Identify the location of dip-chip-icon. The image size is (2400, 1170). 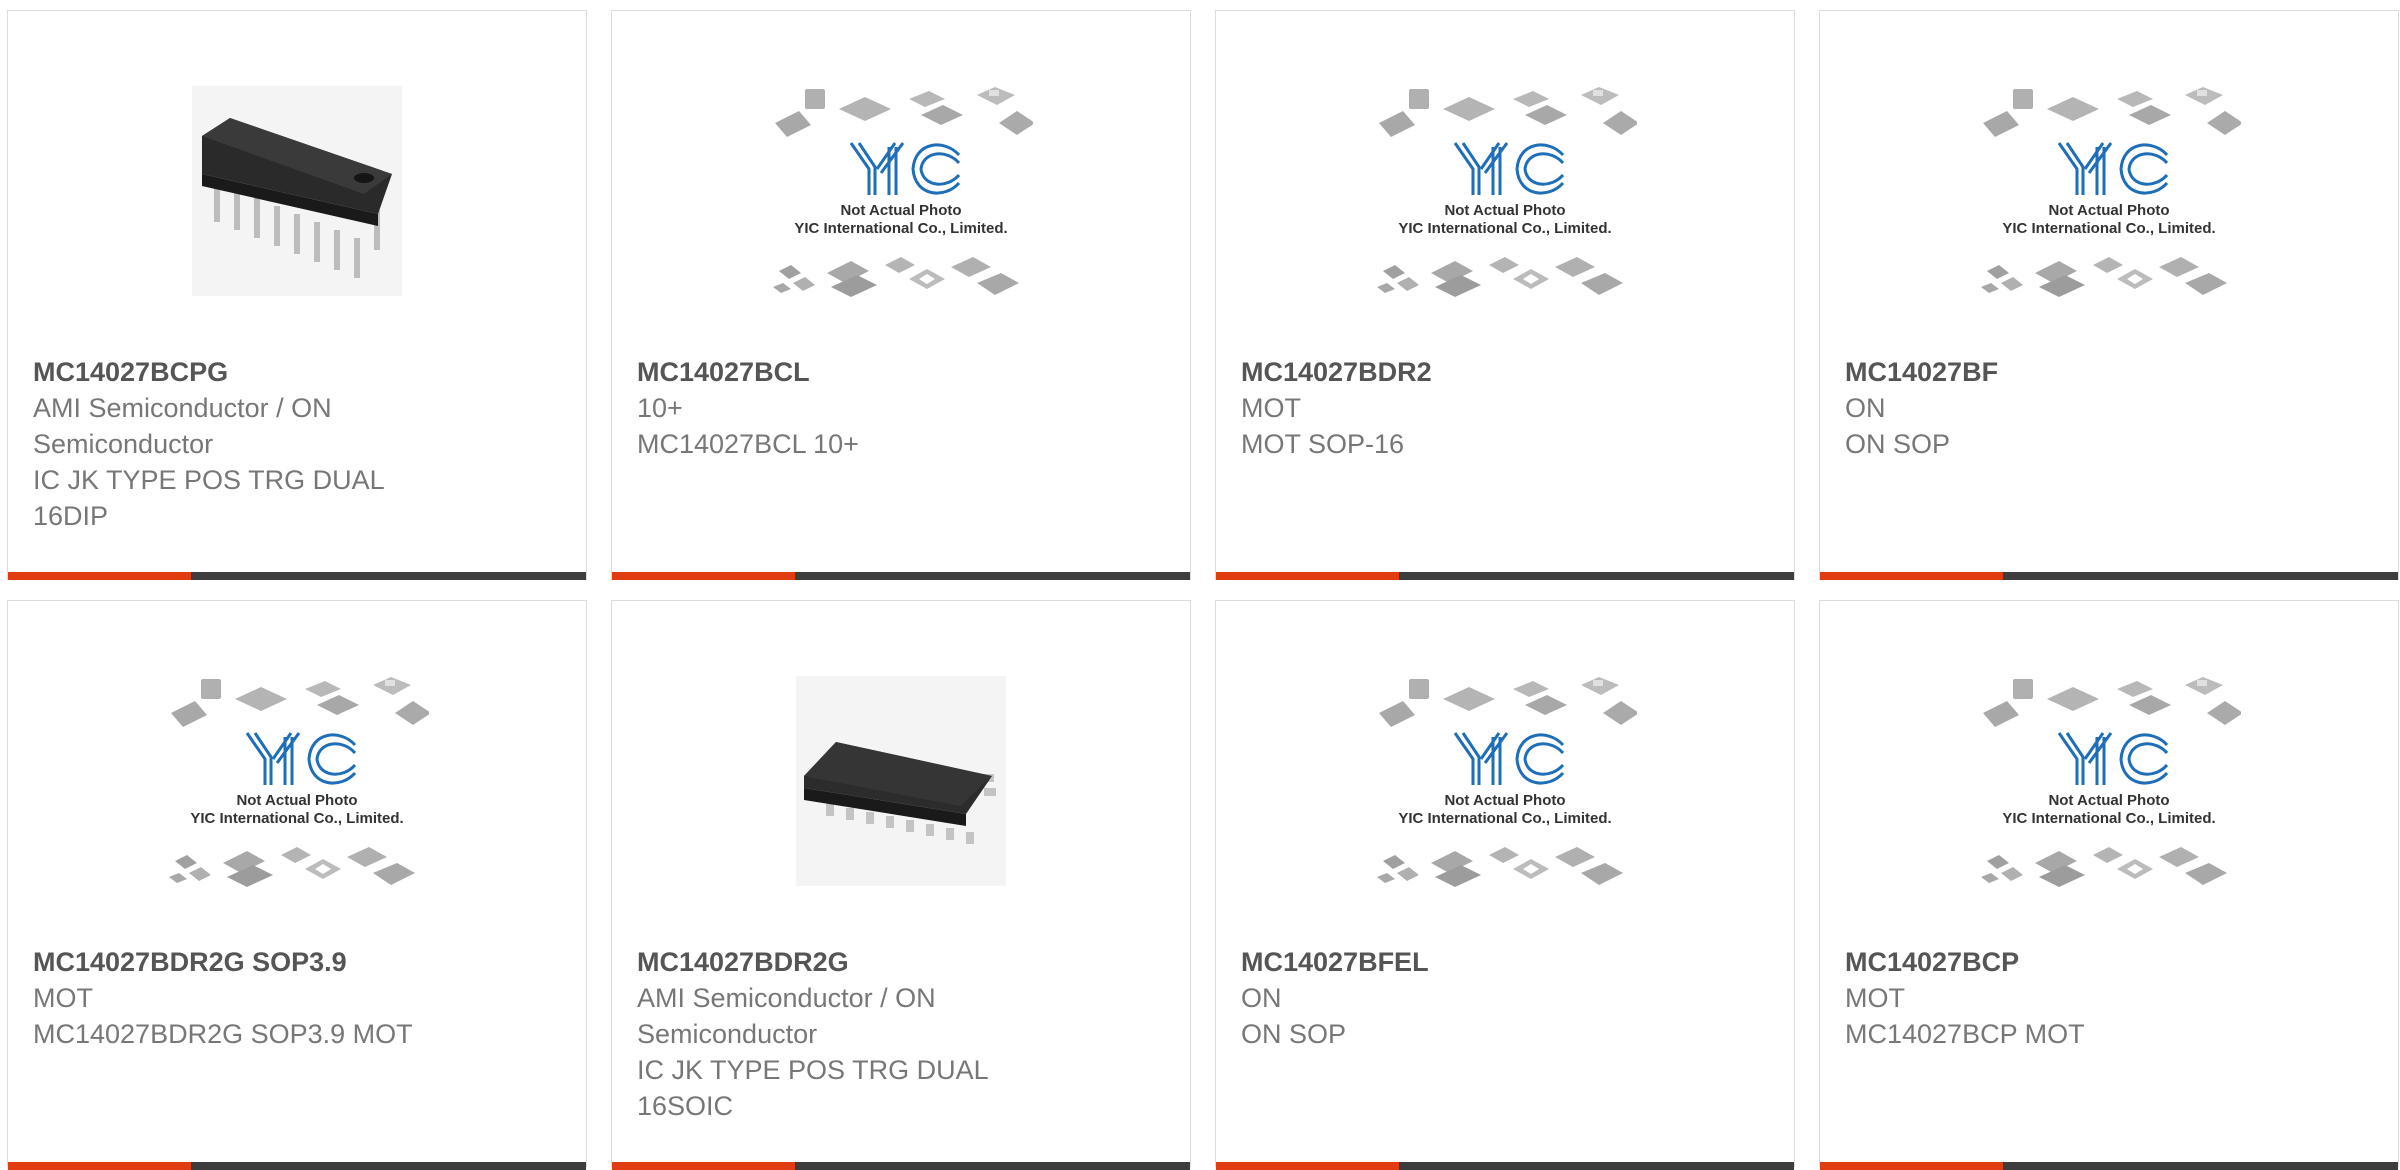
(297, 191).